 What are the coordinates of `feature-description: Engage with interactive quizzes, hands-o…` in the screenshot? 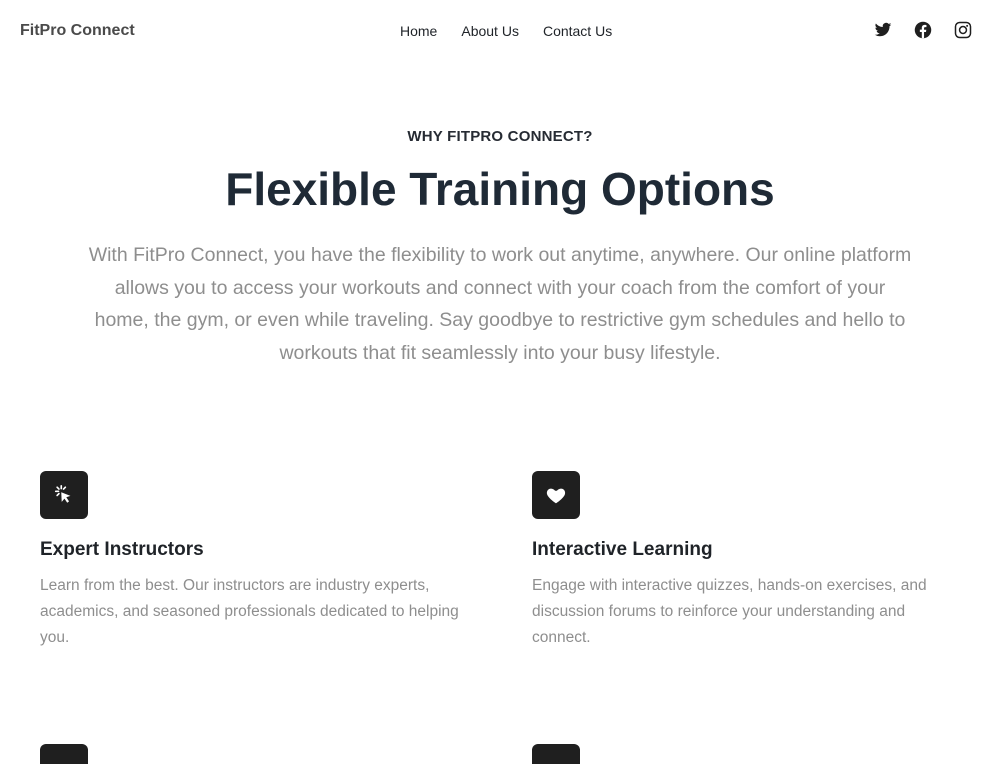 It's located at (729, 611).